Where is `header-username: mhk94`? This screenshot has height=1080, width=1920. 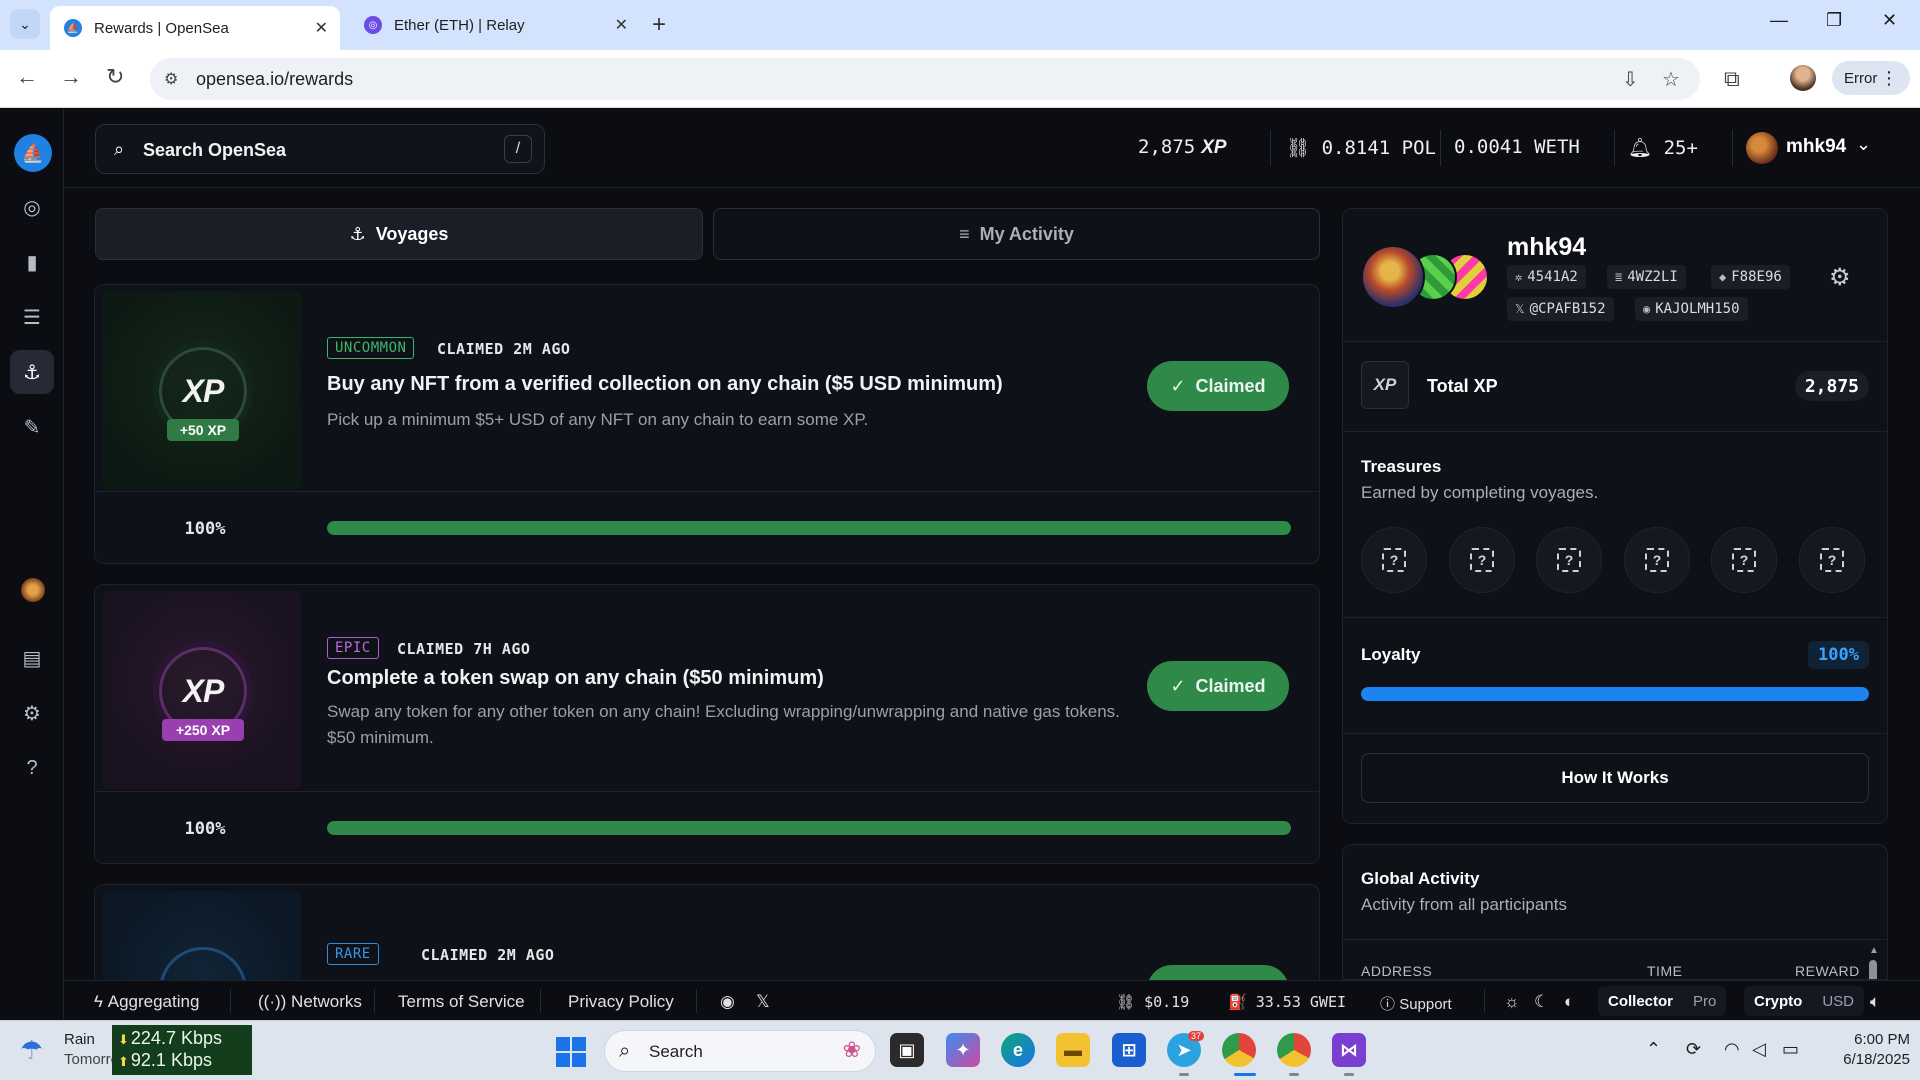
header-username: mhk94 is located at coordinates (1816, 147).